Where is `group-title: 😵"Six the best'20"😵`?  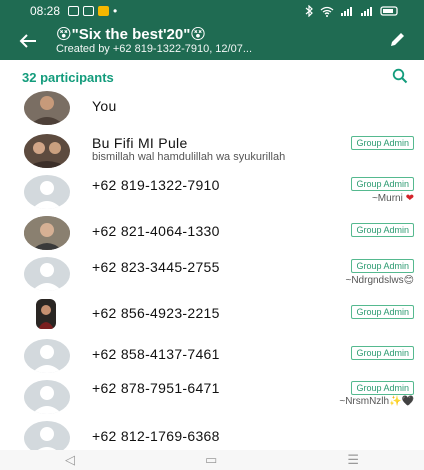 group-title: 😵"Six the best'20"😵 is located at coordinates (131, 34).